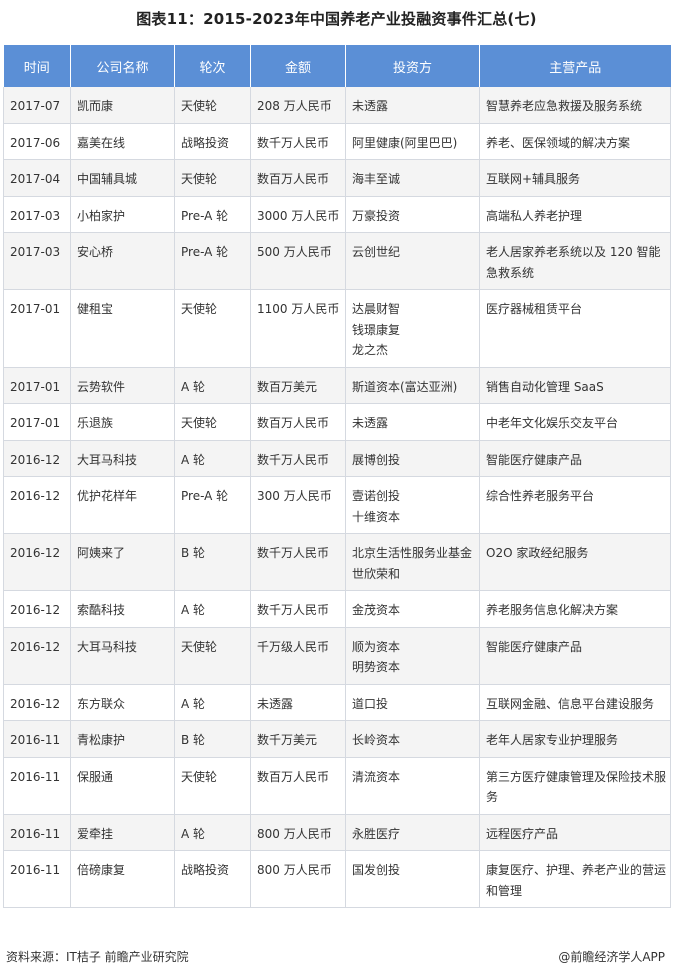 This screenshot has width=673, height=977. What do you see at coordinates (122, 505) in the screenshot?
I see `cell-company: 优护花样年` at bounding box center [122, 505].